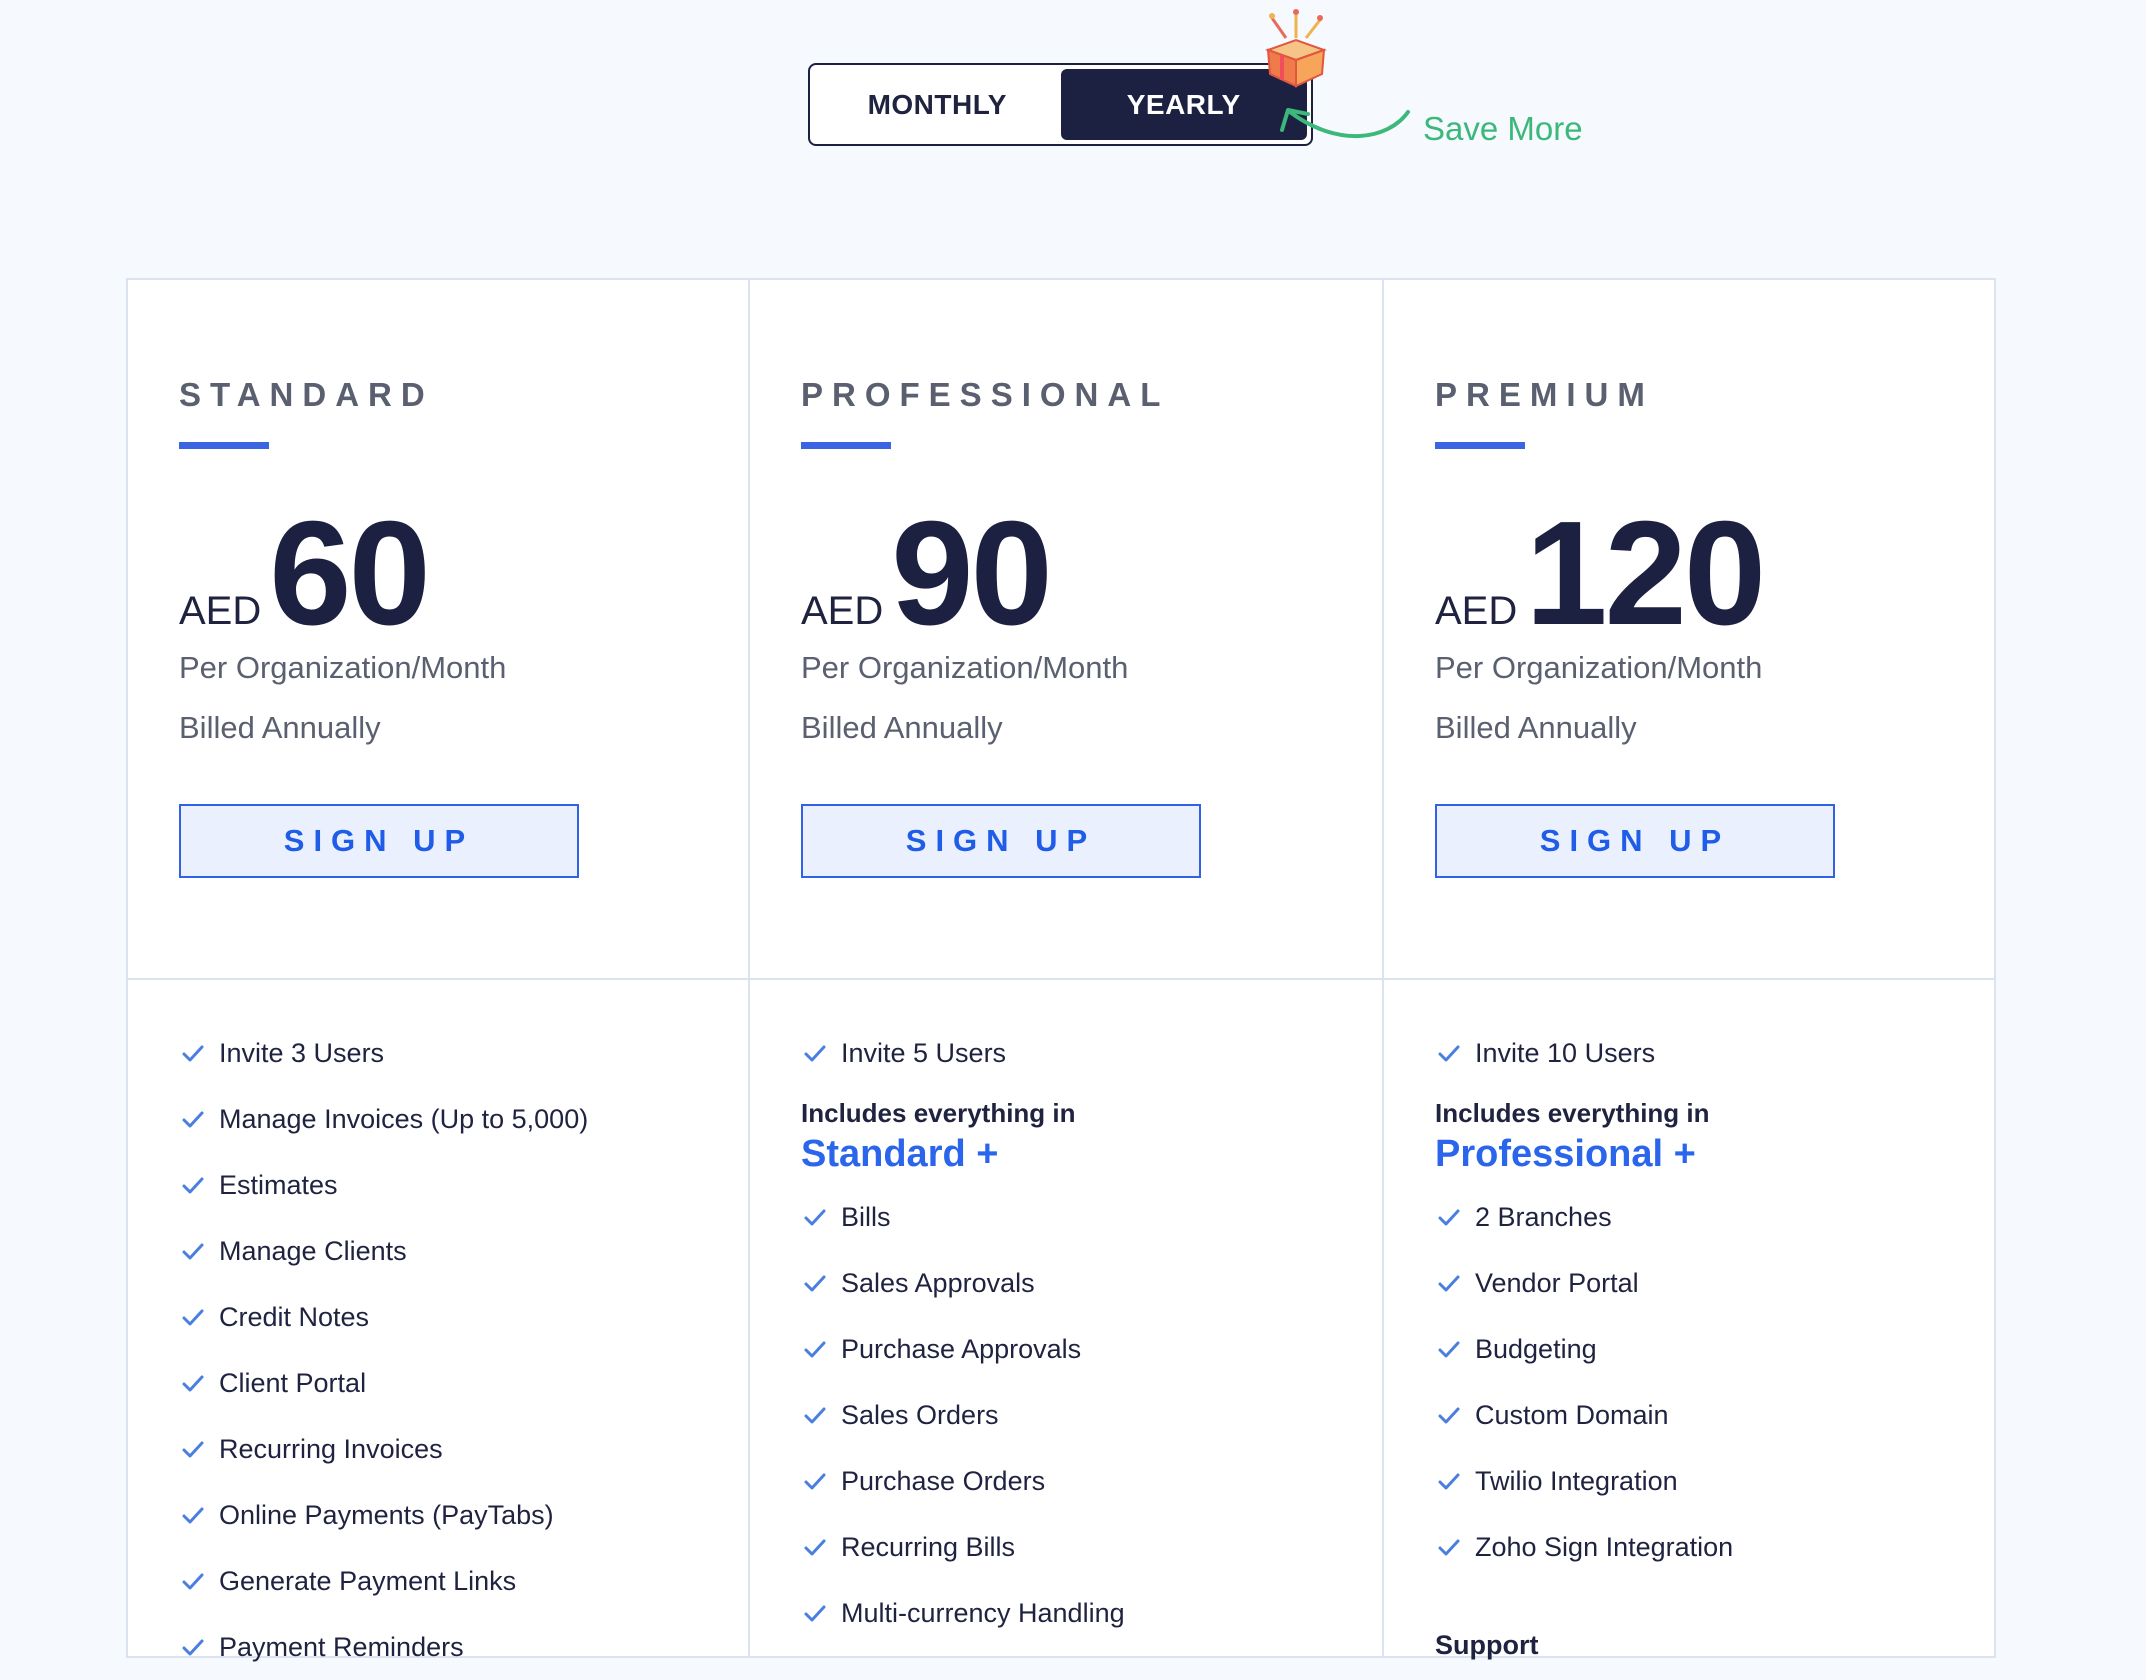 This screenshot has height=1680, width=2146. I want to click on plan-name: STANDARD, so click(306, 394).